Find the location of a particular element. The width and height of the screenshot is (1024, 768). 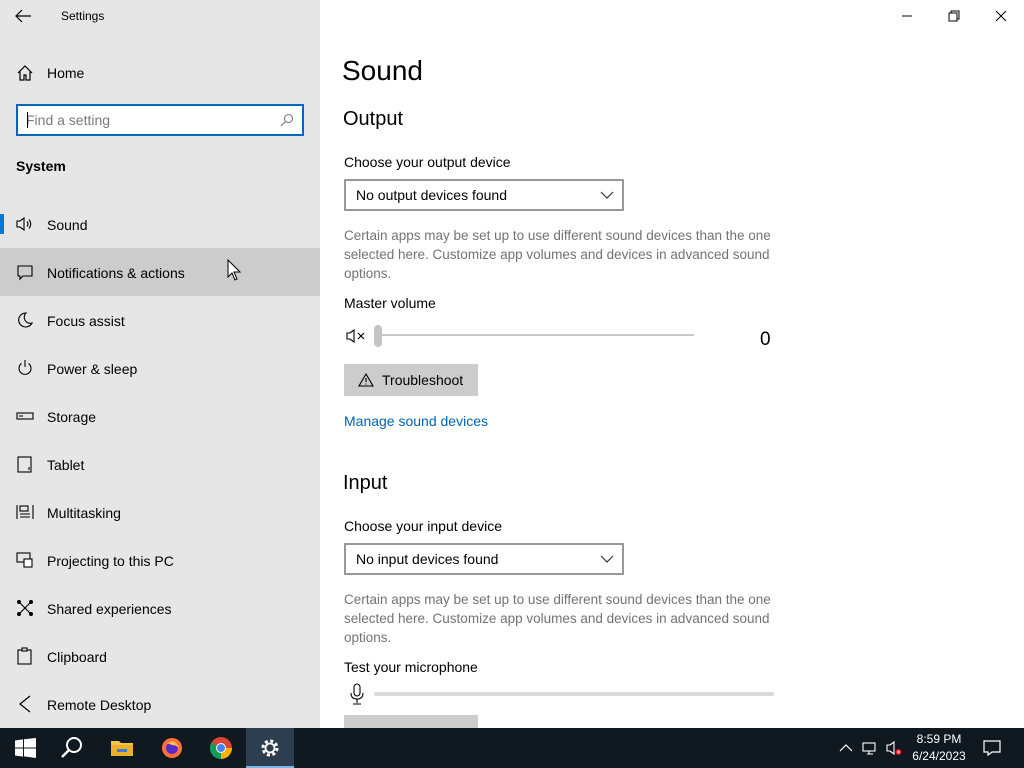

test-microphone-label: Test your microphone is located at coordinates (411, 667).